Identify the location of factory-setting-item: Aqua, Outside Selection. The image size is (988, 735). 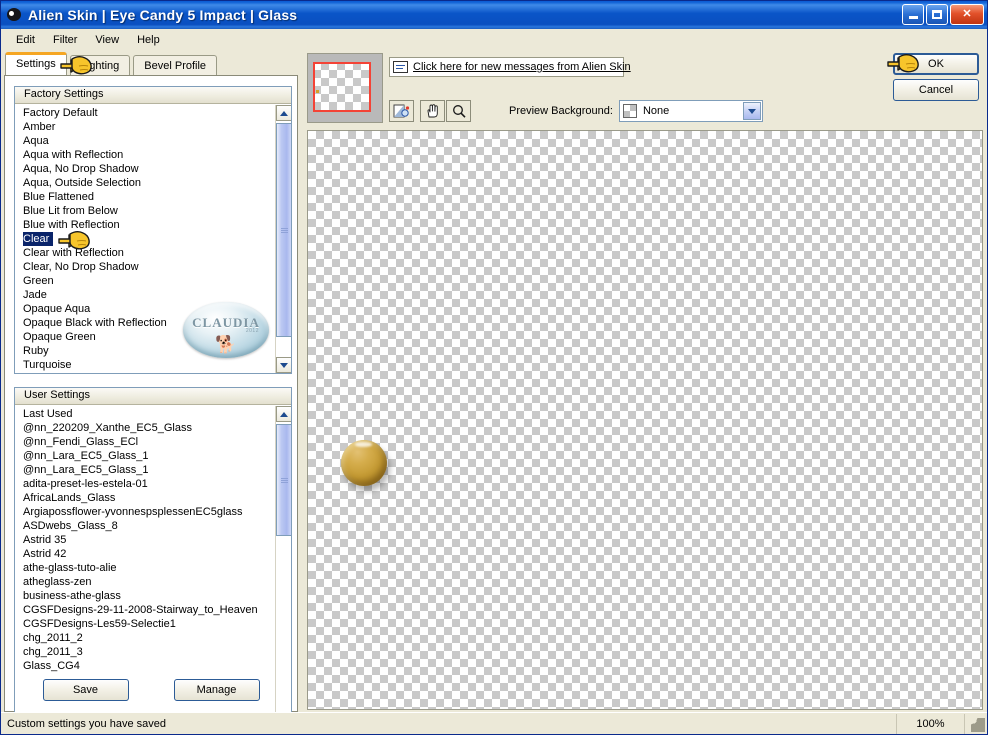
(145, 183).